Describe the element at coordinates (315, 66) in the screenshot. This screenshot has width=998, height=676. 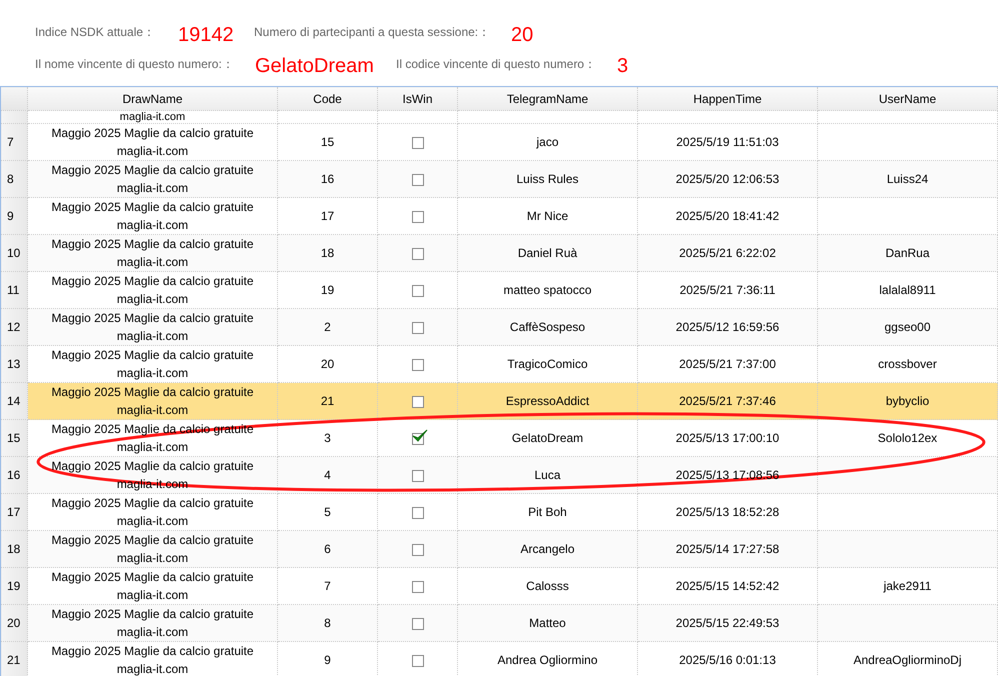
I see `stat-value: GelatoDream` at that location.